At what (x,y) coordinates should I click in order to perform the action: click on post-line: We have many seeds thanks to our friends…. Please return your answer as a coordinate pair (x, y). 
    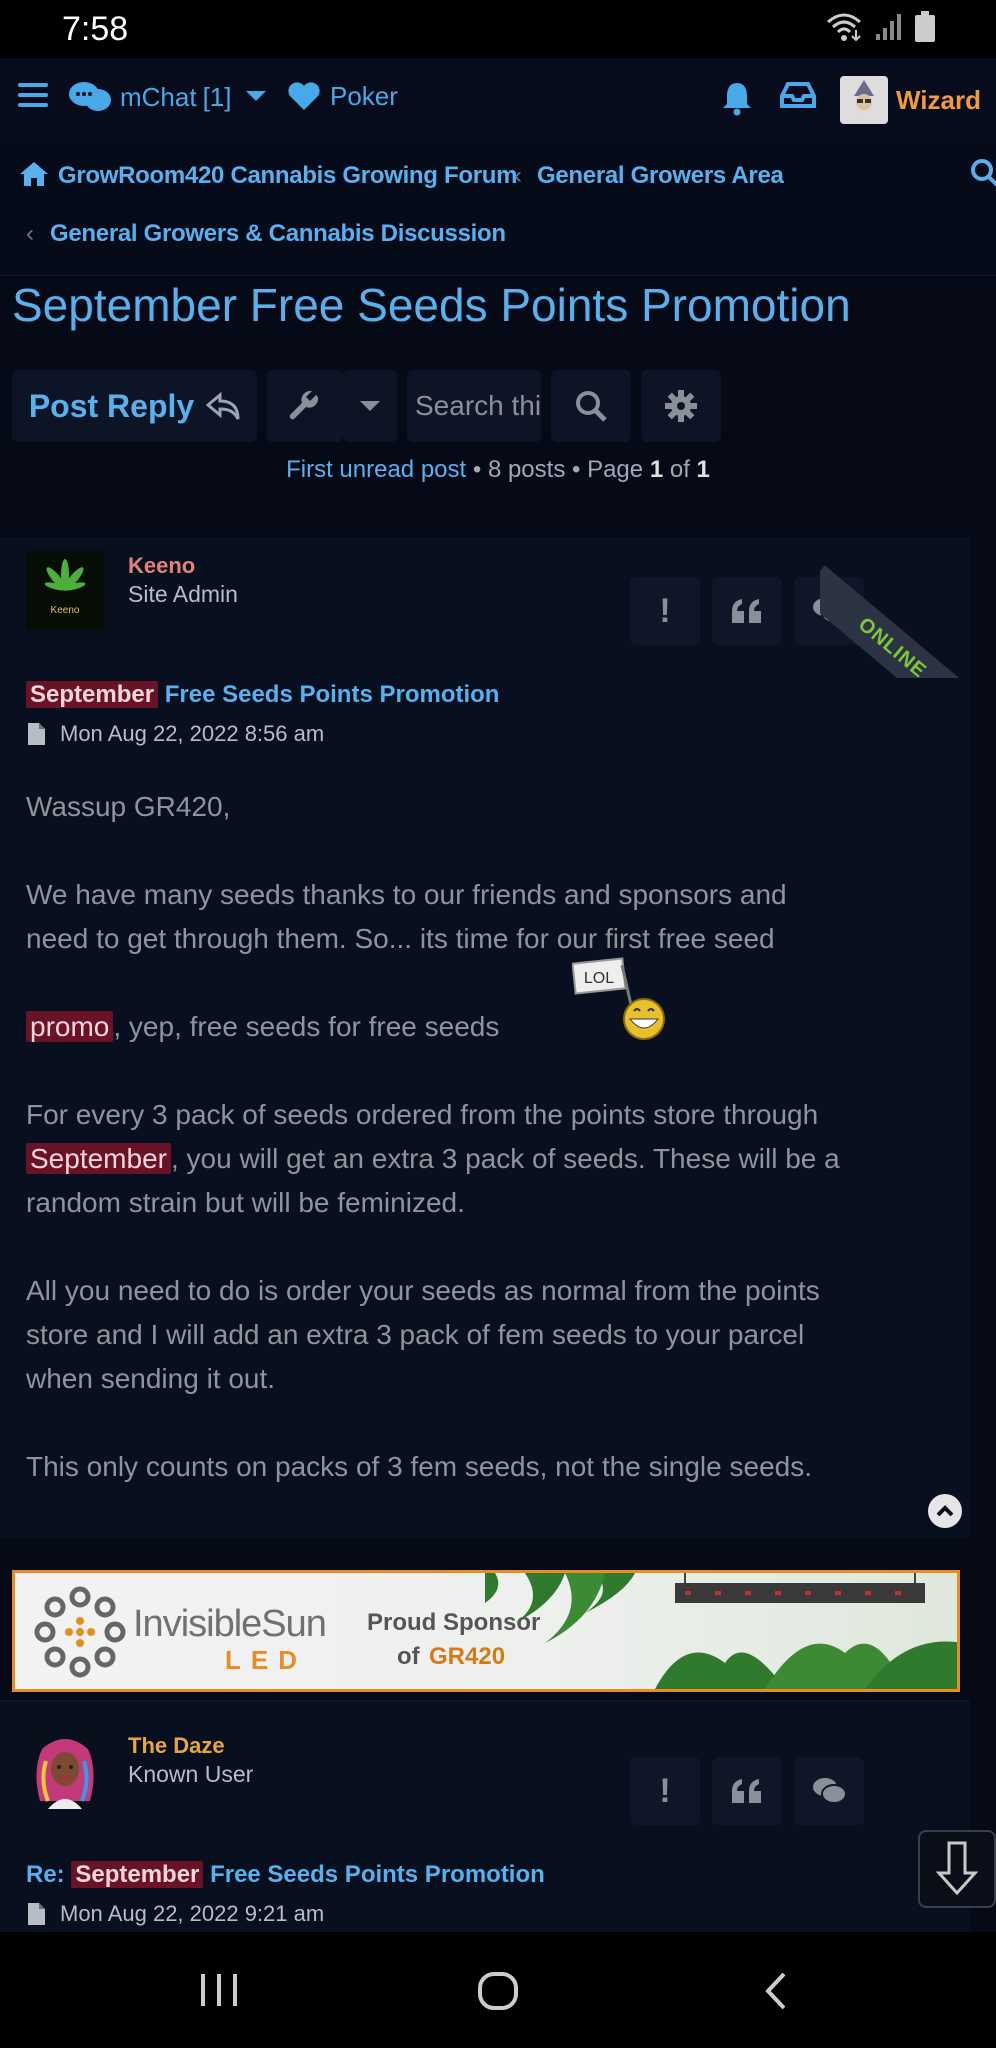
    Looking at the image, I should click on (406, 894).